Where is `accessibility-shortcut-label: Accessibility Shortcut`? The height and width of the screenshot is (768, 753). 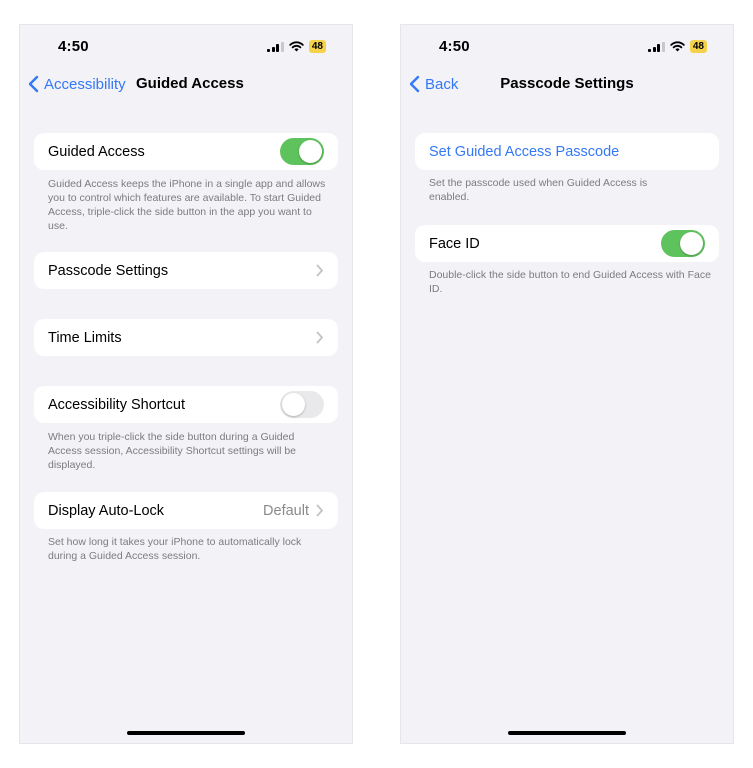
accessibility-shortcut-label: Accessibility Shortcut is located at coordinates (116, 404).